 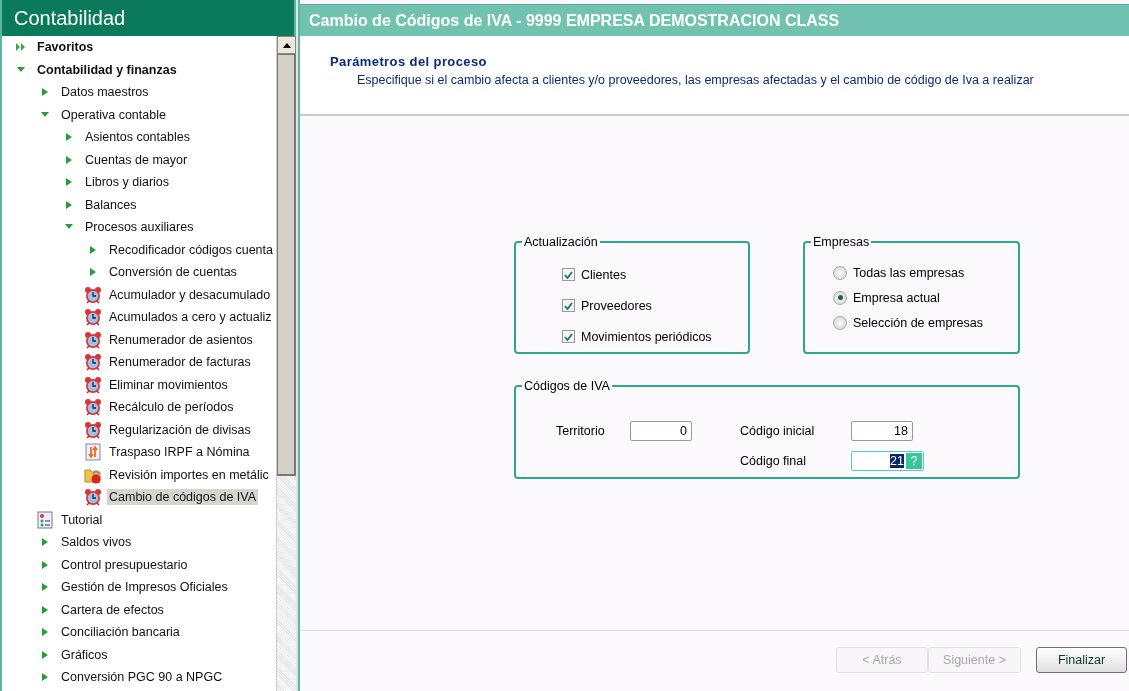 What do you see at coordinates (120, 632) in the screenshot?
I see `tree-item: Conciliación bancaria` at bounding box center [120, 632].